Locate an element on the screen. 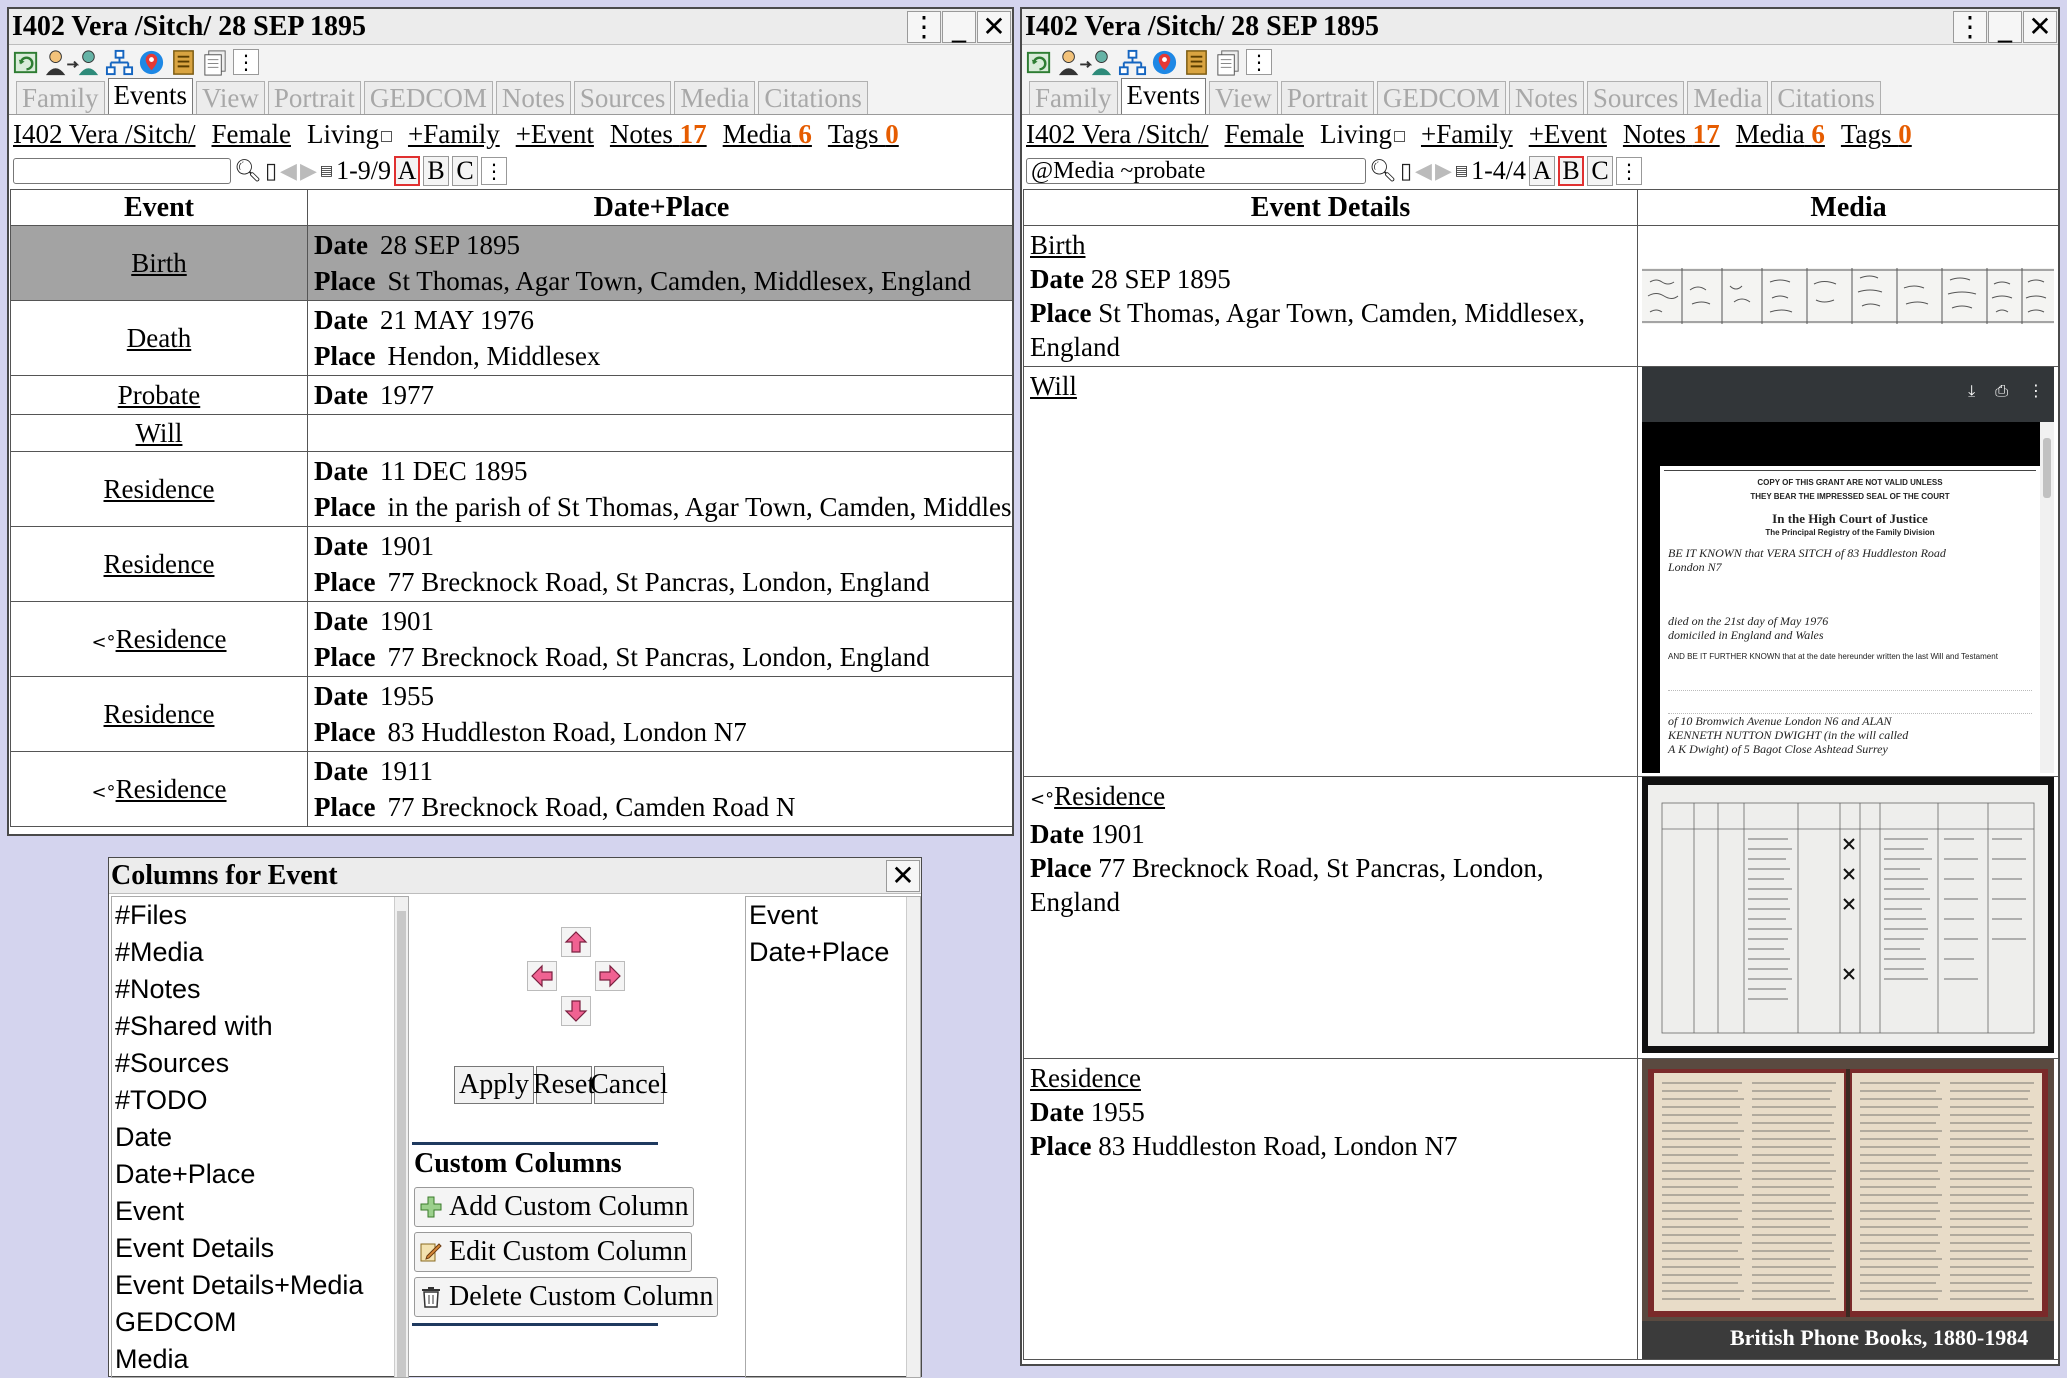  delete-custom-column-button: Delete Custom Column is located at coordinates (566, 1297).